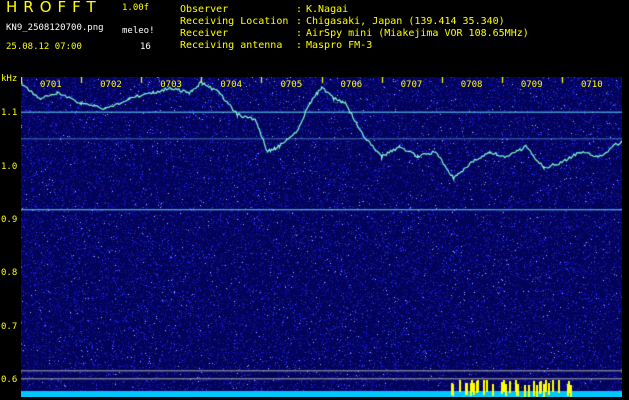  What do you see at coordinates (417, 33) in the screenshot?
I see `meta-value-receiver: AirSpy mini (Miakejima VOR 108.65MHz)` at bounding box center [417, 33].